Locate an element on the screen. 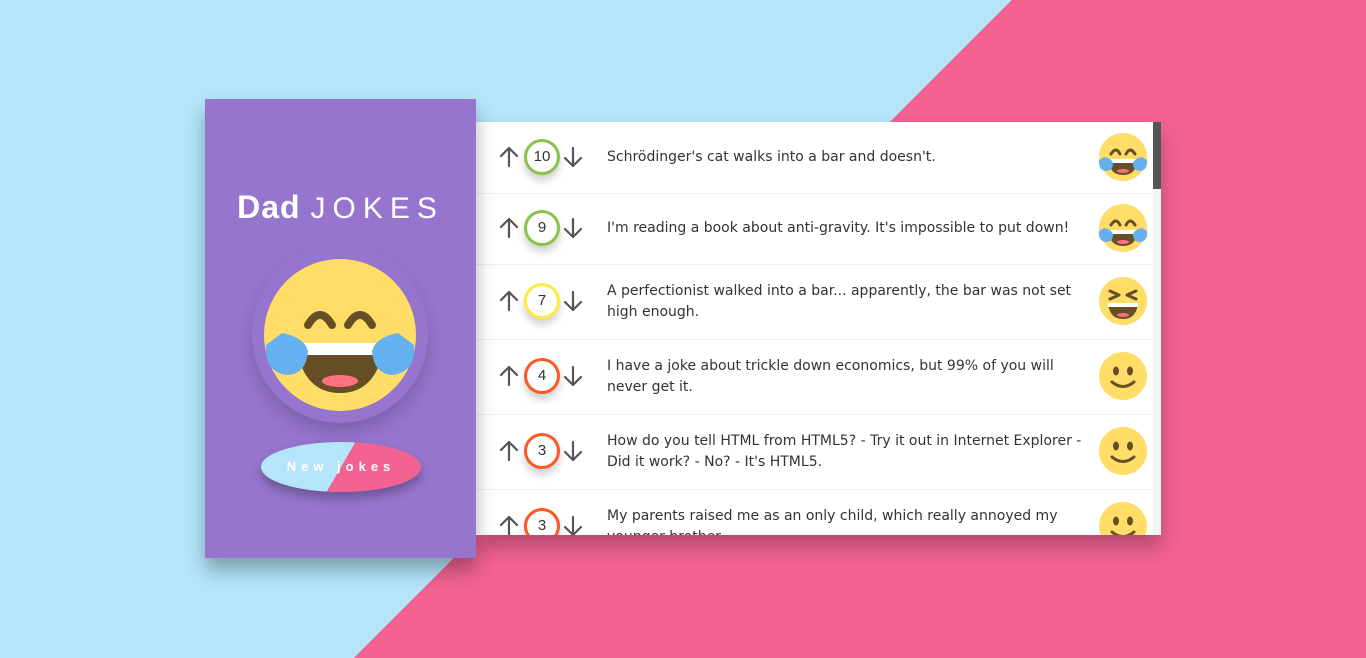 The image size is (1366, 658). vote-controls: 7 is located at coordinates (542, 301).